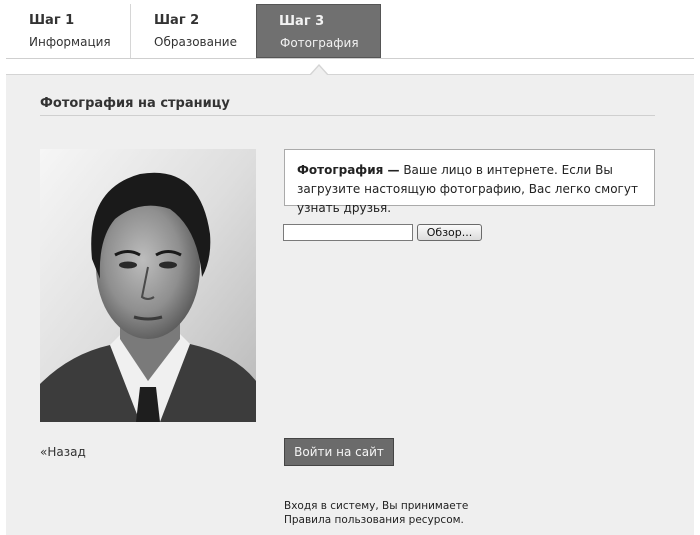 Image resolution: width=700 pixels, height=535 pixels. What do you see at coordinates (135, 103) in the screenshot?
I see `section-title: Фотография на страницу` at bounding box center [135, 103].